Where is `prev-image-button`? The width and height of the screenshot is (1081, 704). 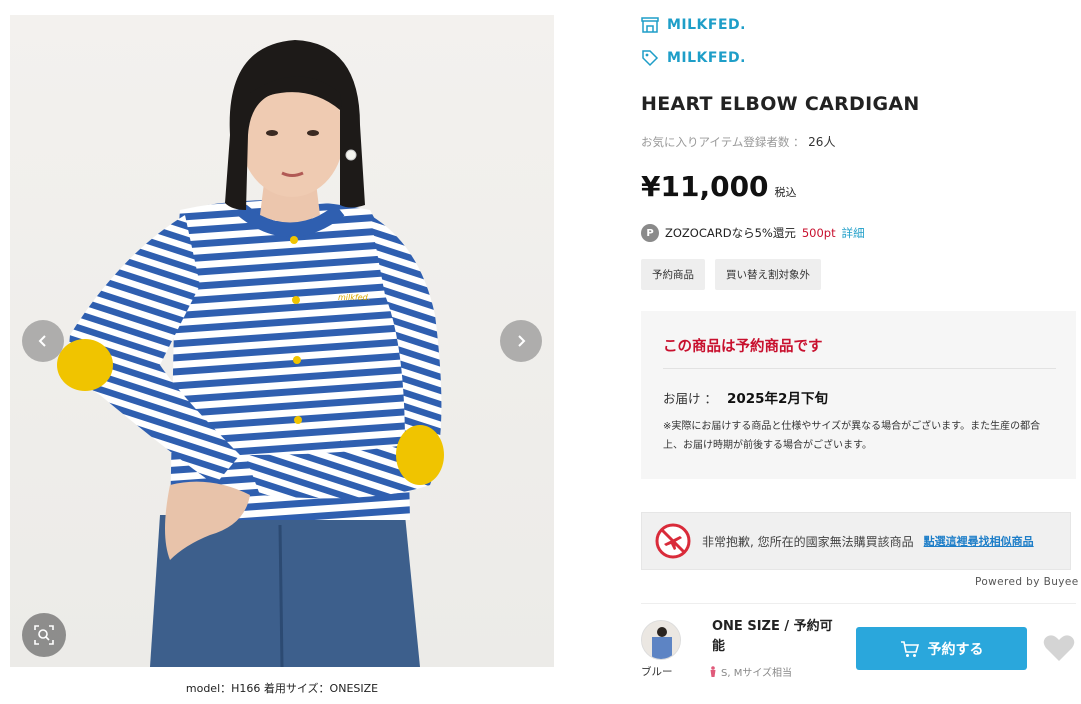
prev-image-button is located at coordinates (43, 341).